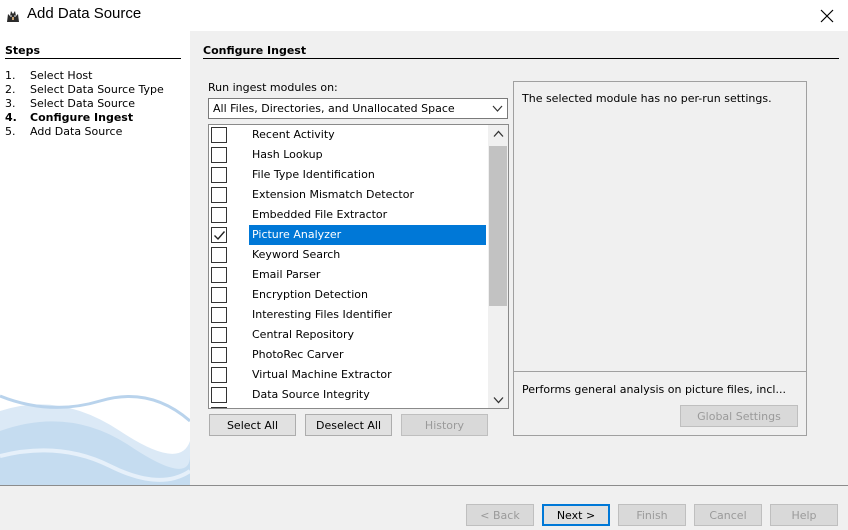  I want to click on panel-title: Configure Ingest, so click(255, 50).